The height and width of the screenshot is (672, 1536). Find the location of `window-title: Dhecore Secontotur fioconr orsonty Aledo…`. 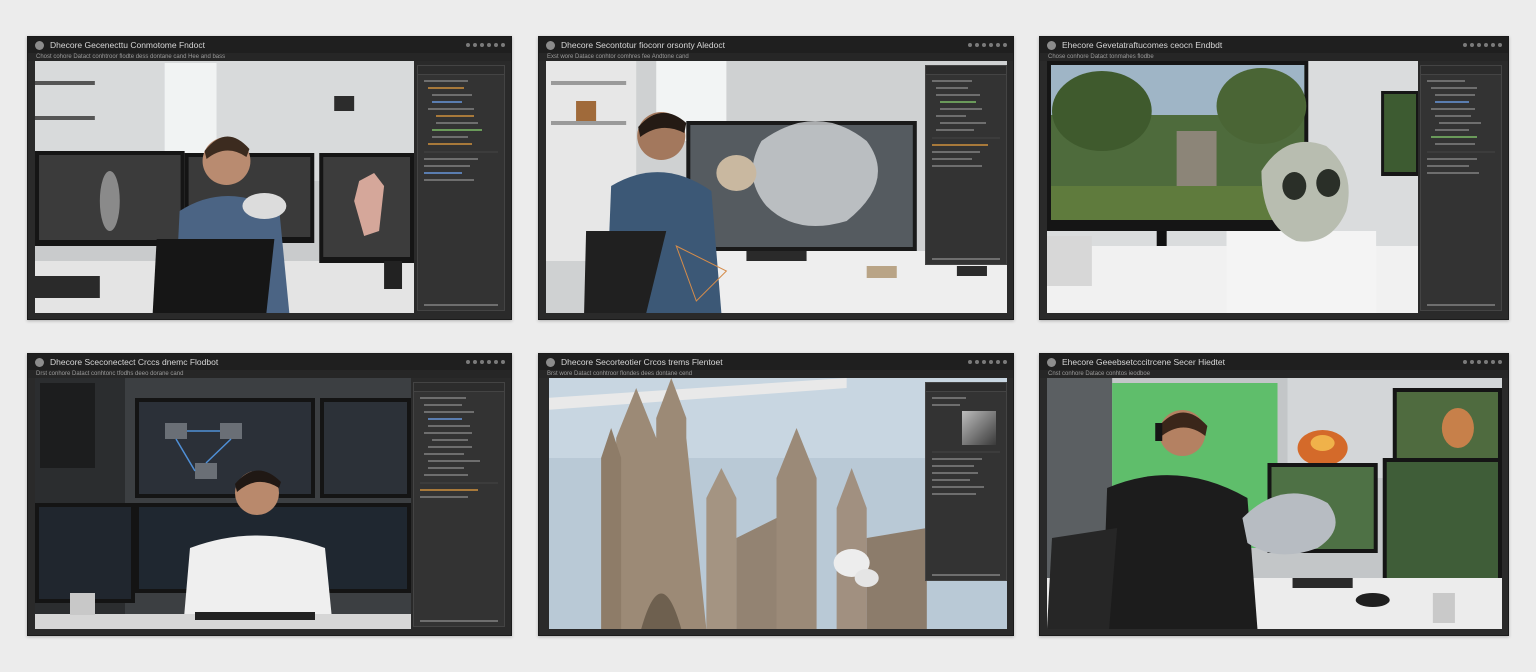

window-title: Dhecore Secontotur fioconr orsonty Aledo… is located at coordinates (643, 45).